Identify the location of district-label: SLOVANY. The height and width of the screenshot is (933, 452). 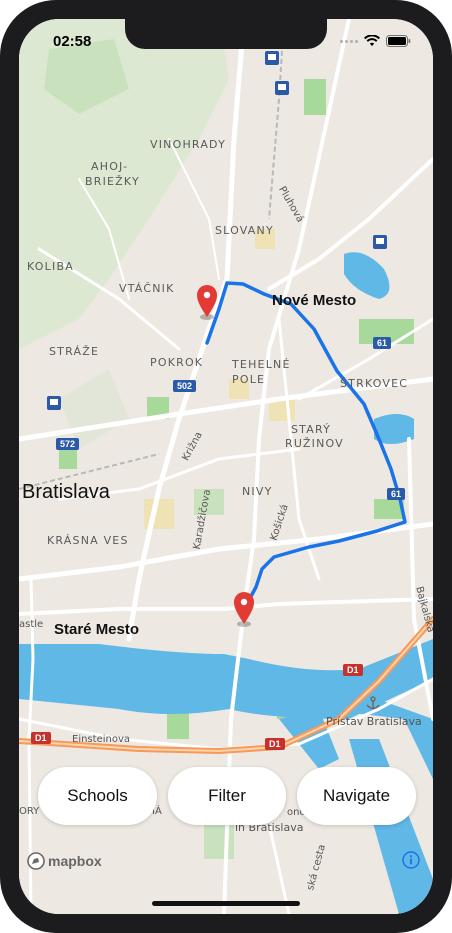
(244, 230).